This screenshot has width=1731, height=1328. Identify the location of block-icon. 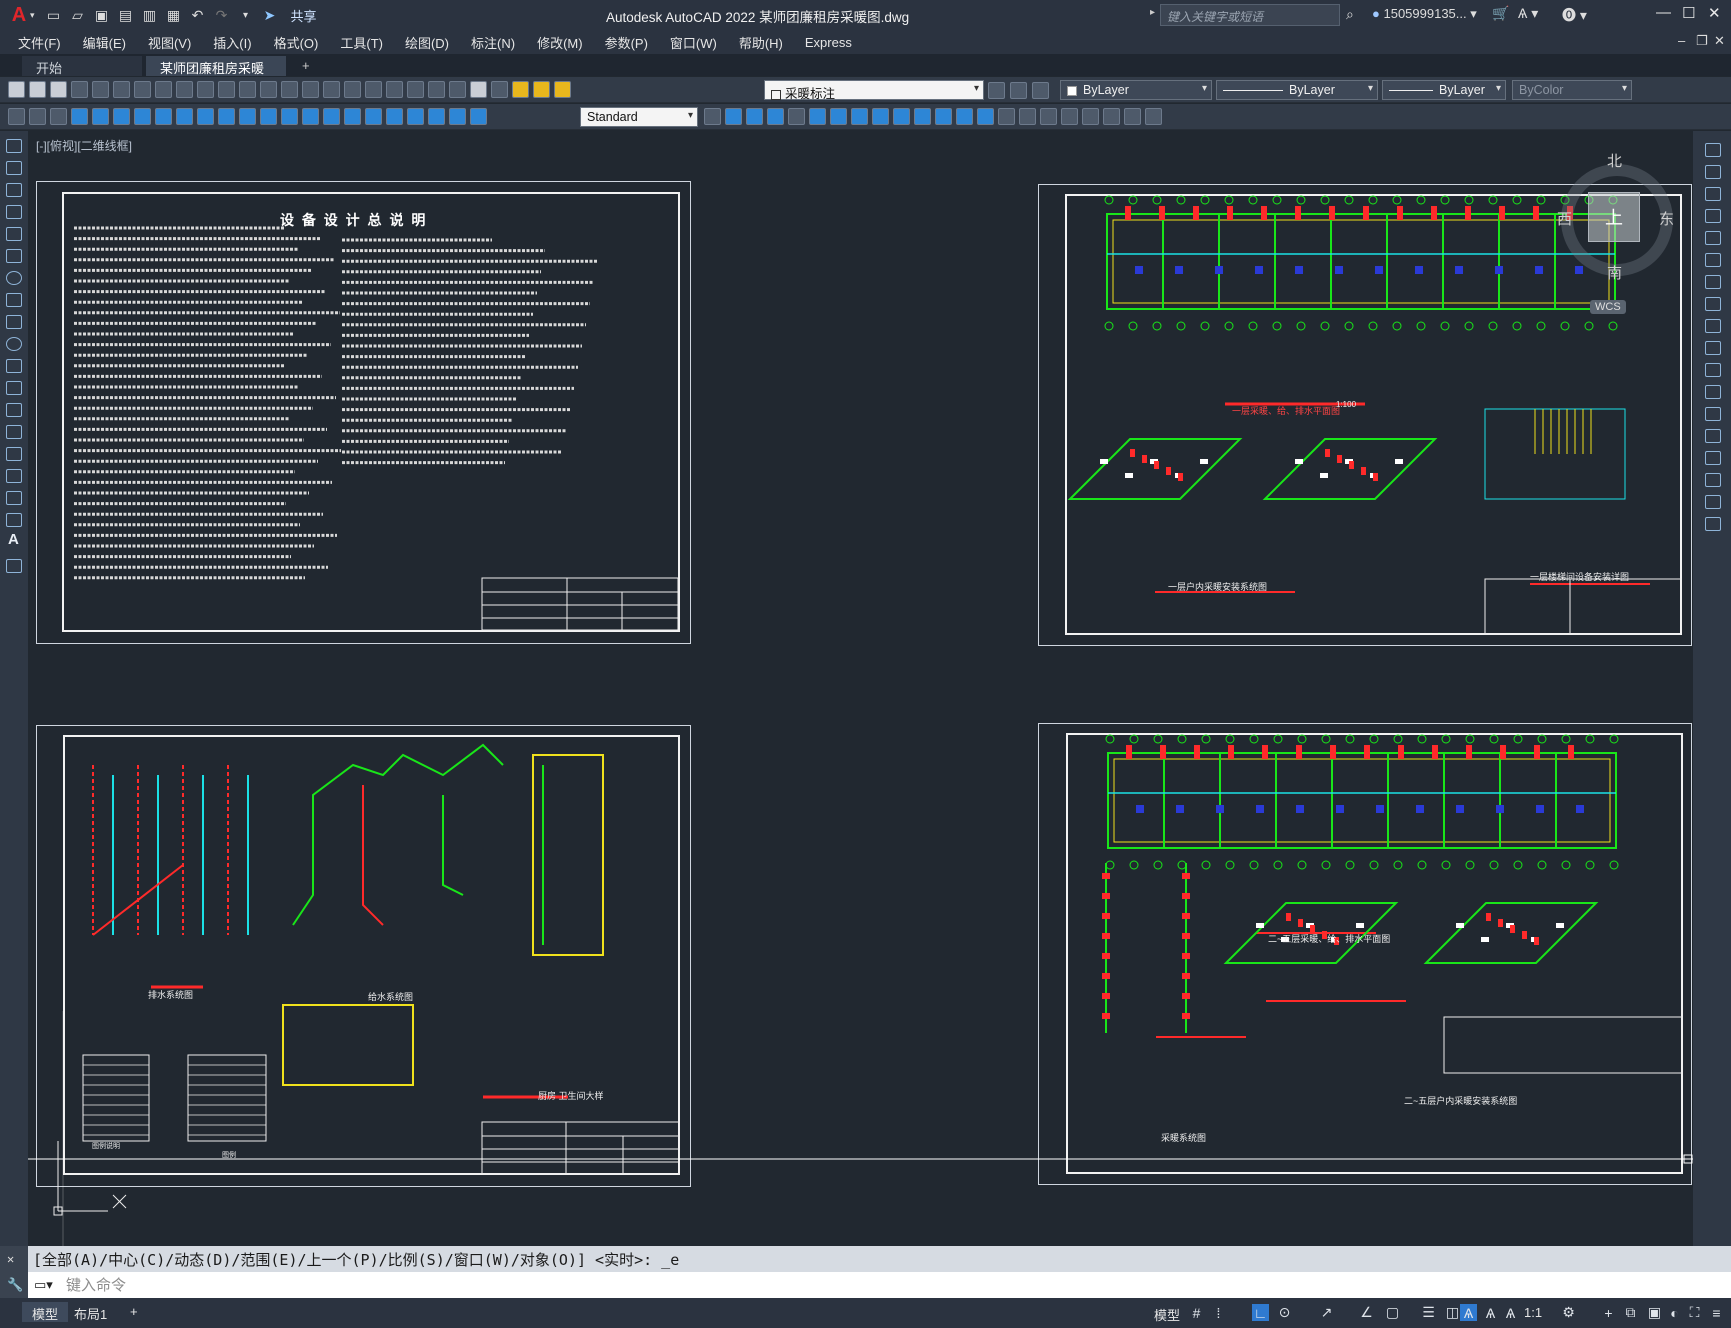
(37, 116).